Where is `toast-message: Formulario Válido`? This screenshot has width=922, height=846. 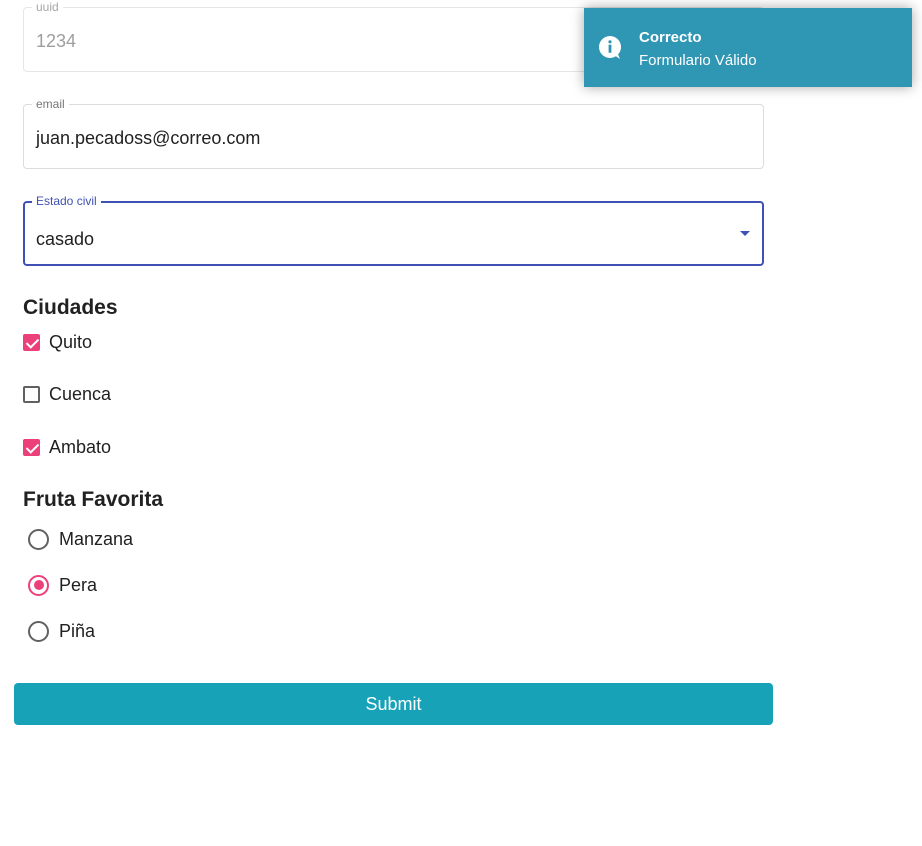
toast-message: Formulario Válido is located at coordinates (698, 60).